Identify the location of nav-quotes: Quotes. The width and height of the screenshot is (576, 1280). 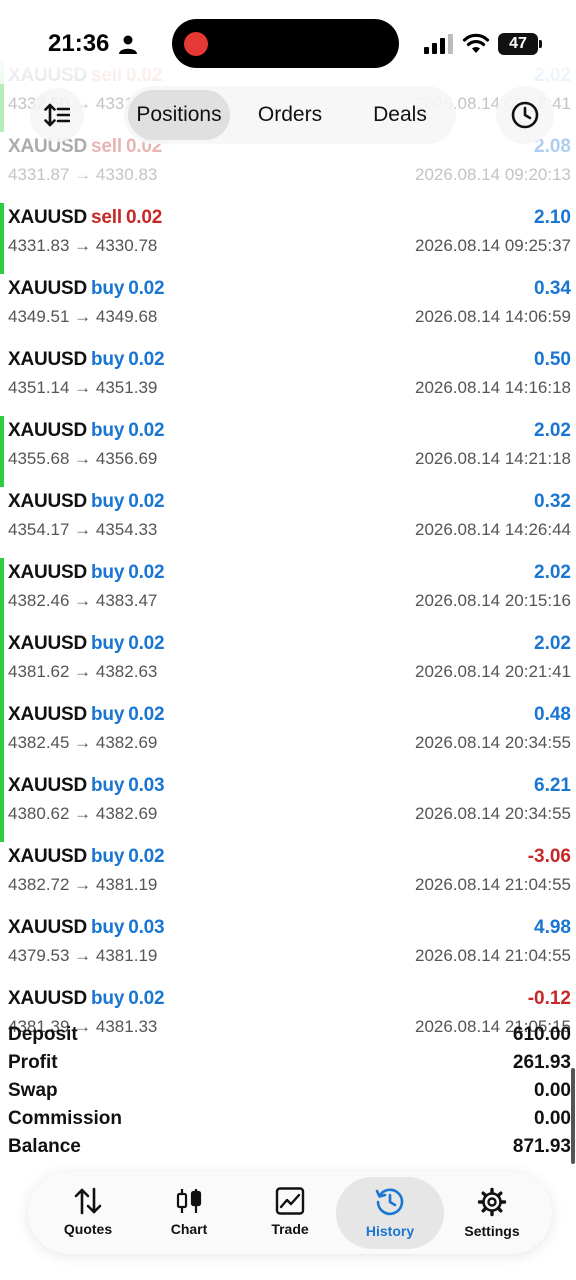
(88, 1213).